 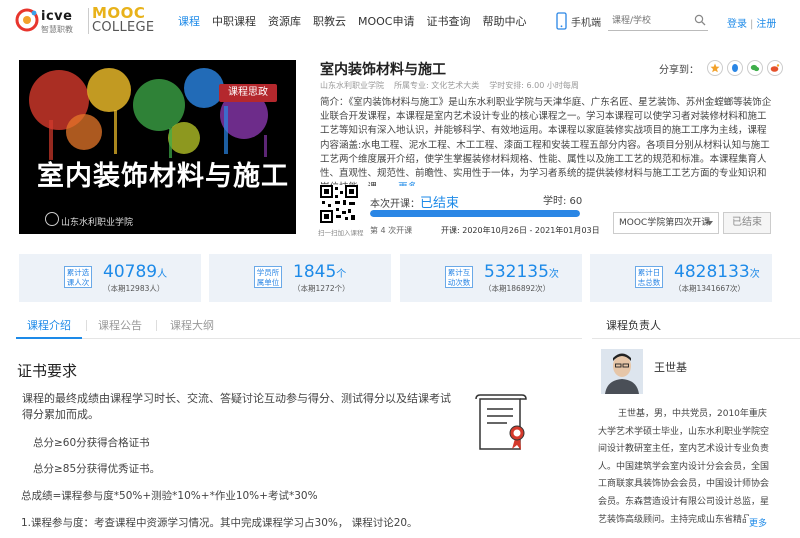 What do you see at coordinates (97, 469) in the screenshot?
I see `certificate-excellent-rule: 总分≥85分获得优秀证书。` at bounding box center [97, 469].